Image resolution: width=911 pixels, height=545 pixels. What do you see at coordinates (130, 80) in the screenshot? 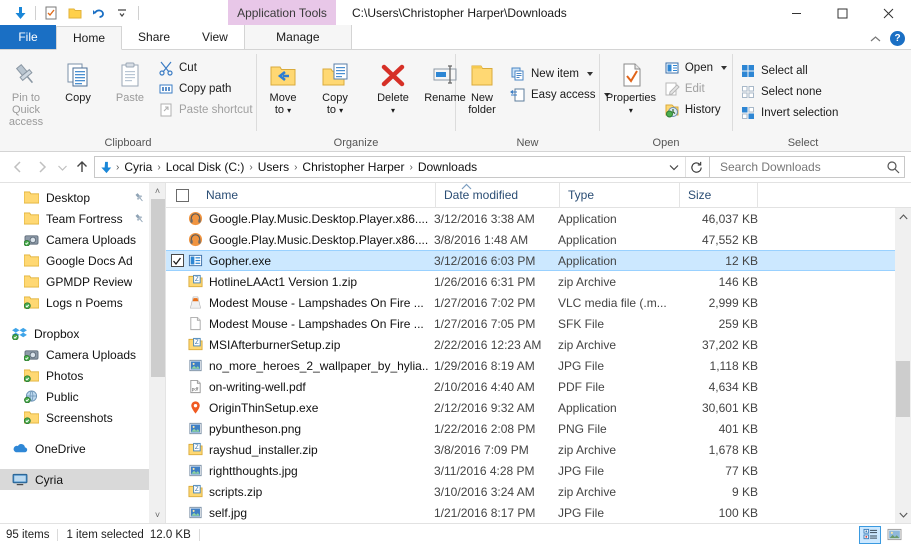
I see `paste-button: Paste` at bounding box center [130, 80].